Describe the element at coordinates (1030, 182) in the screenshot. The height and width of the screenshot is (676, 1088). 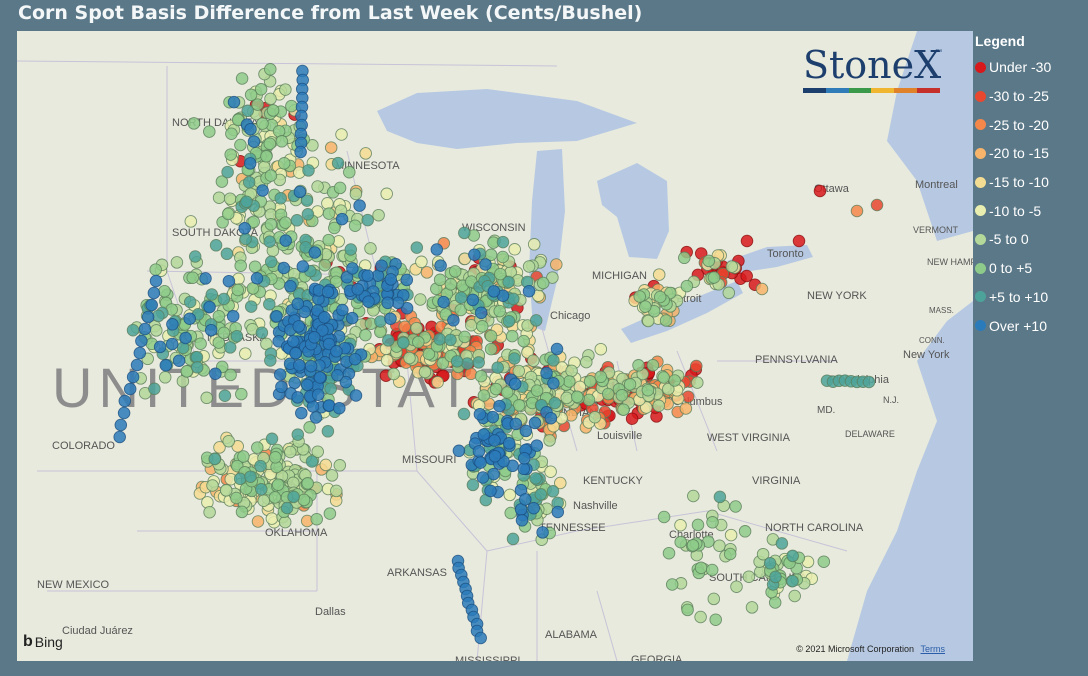
I see `legend-item: -15 to -10` at that location.